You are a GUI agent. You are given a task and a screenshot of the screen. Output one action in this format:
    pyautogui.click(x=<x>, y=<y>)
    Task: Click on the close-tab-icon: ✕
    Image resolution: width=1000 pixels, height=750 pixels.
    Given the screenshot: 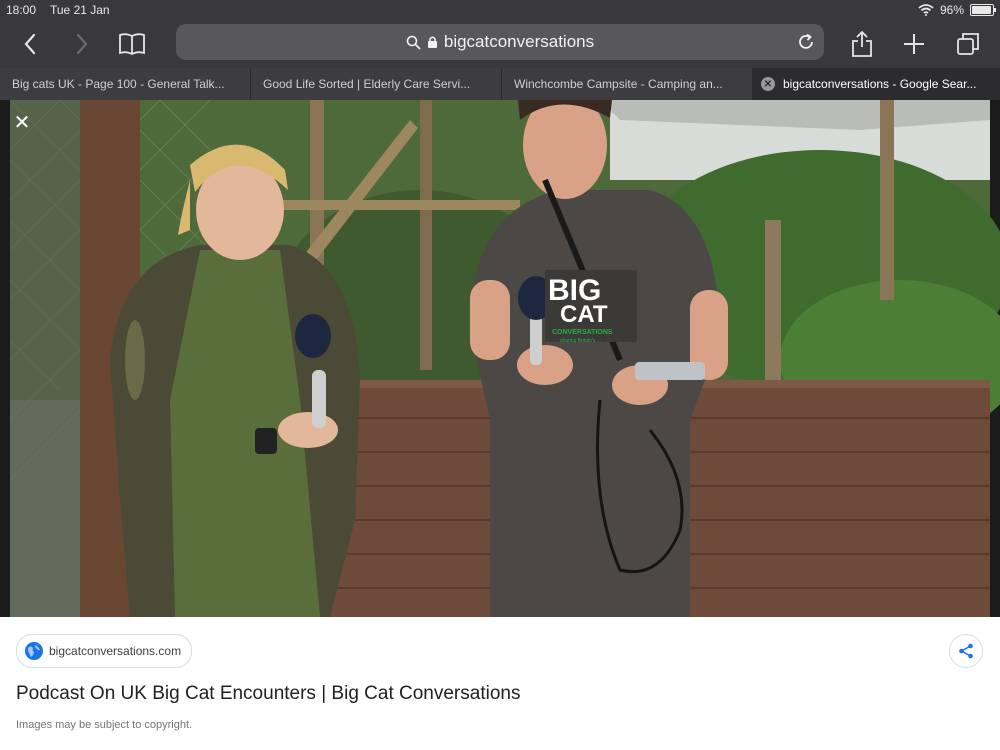 What is the action you would take?
    pyautogui.click(x=768, y=84)
    